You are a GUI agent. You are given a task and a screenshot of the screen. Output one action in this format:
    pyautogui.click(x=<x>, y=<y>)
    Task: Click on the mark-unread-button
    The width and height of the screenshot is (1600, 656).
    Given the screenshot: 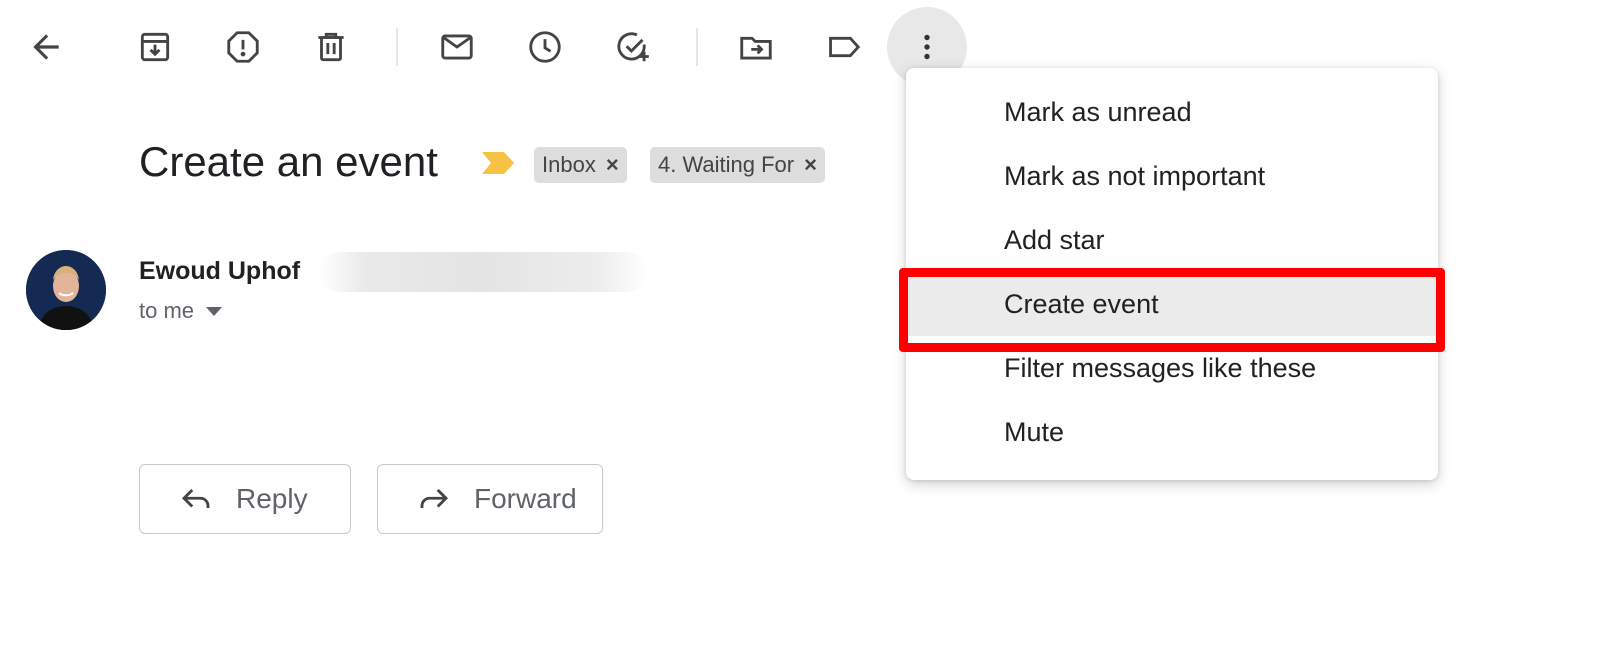 What is the action you would take?
    pyautogui.click(x=457, y=47)
    